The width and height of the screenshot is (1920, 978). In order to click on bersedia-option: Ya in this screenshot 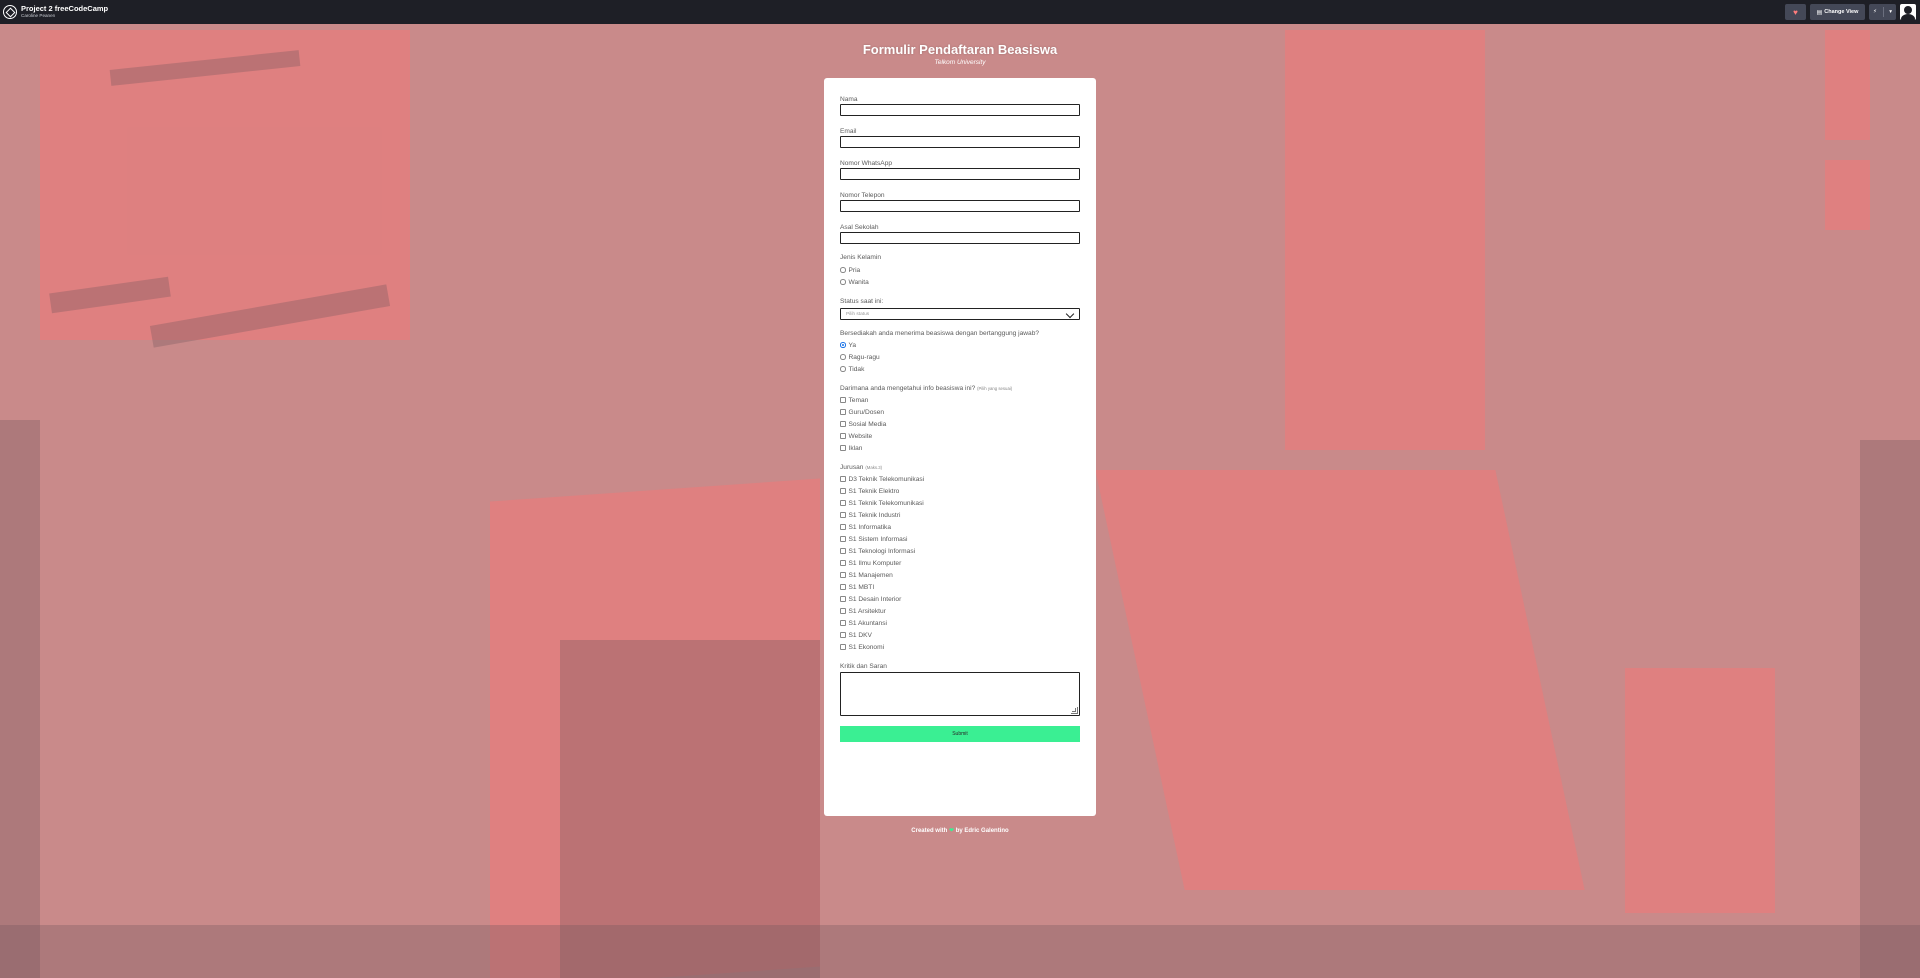, I will do `click(960, 345)`.